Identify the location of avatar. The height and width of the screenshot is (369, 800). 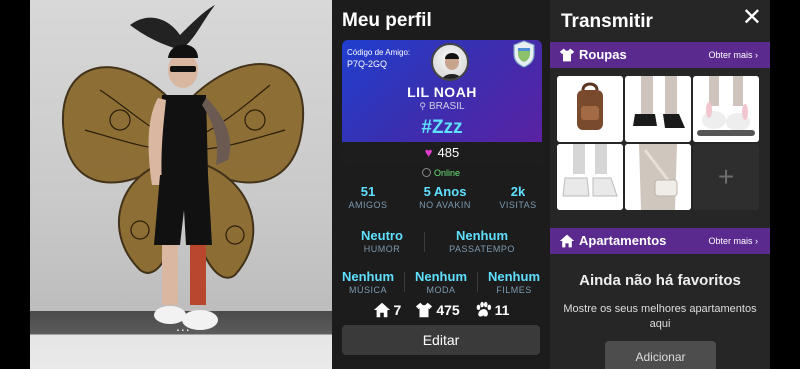
(450, 62).